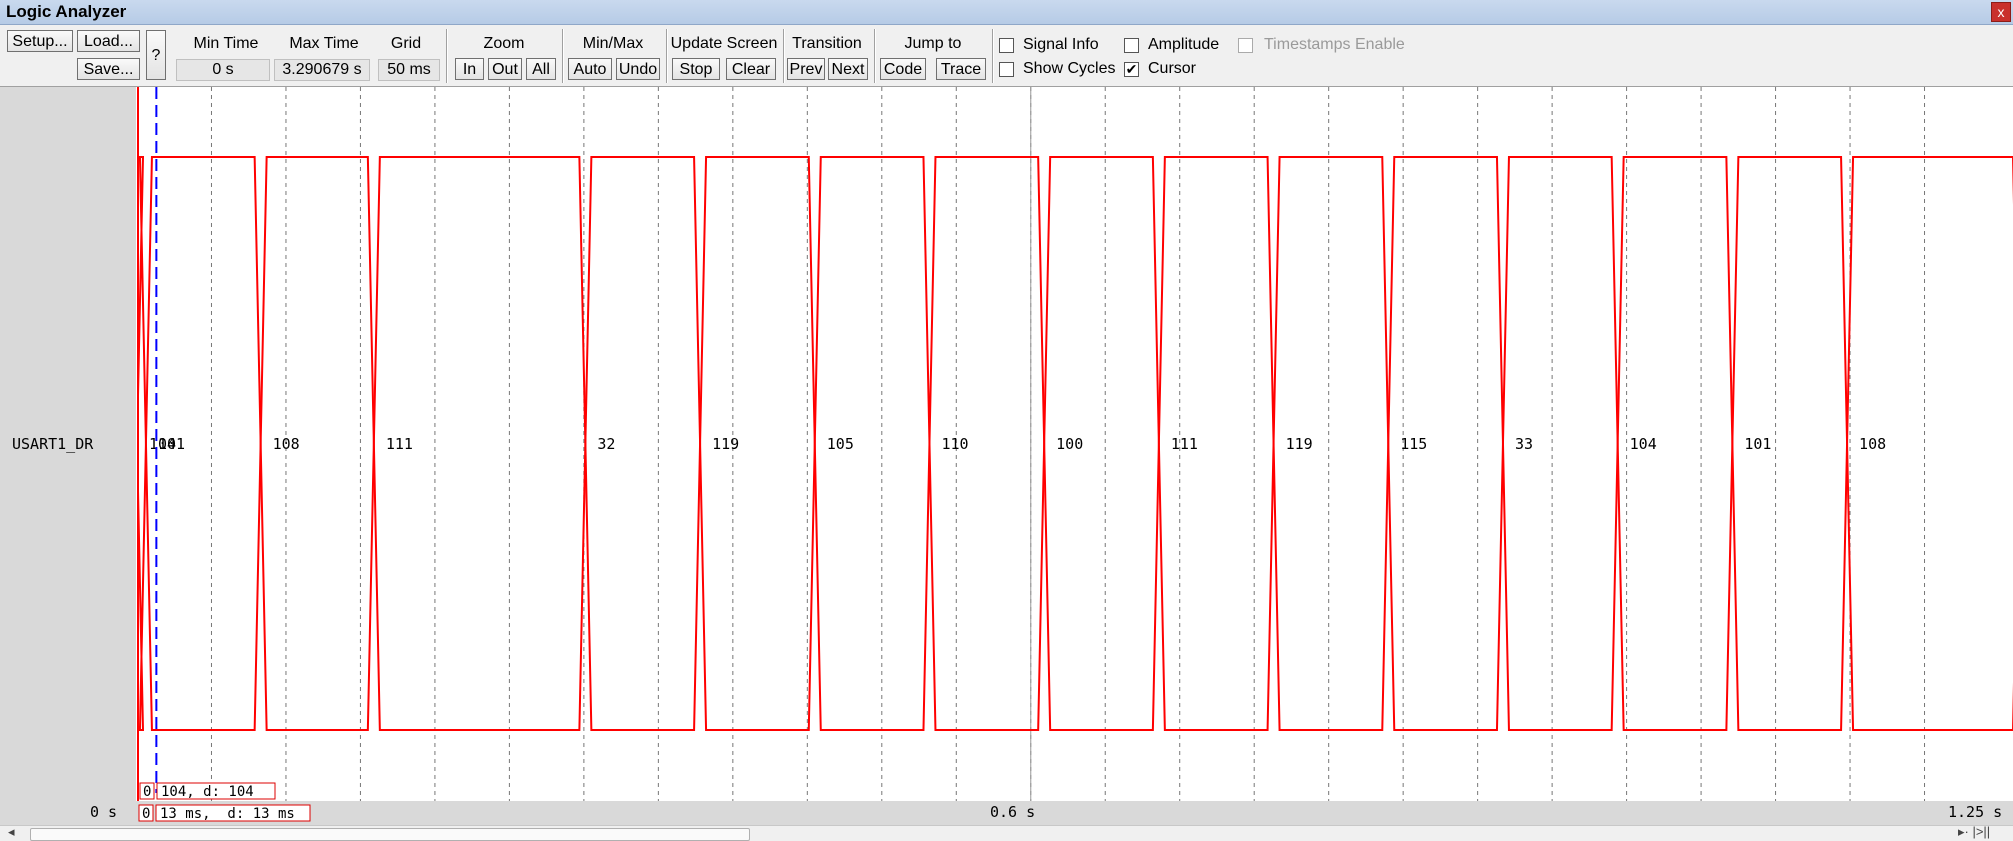 Image resolution: width=2013 pixels, height=841 pixels. I want to click on signal-info-checkbox, so click(1006, 45).